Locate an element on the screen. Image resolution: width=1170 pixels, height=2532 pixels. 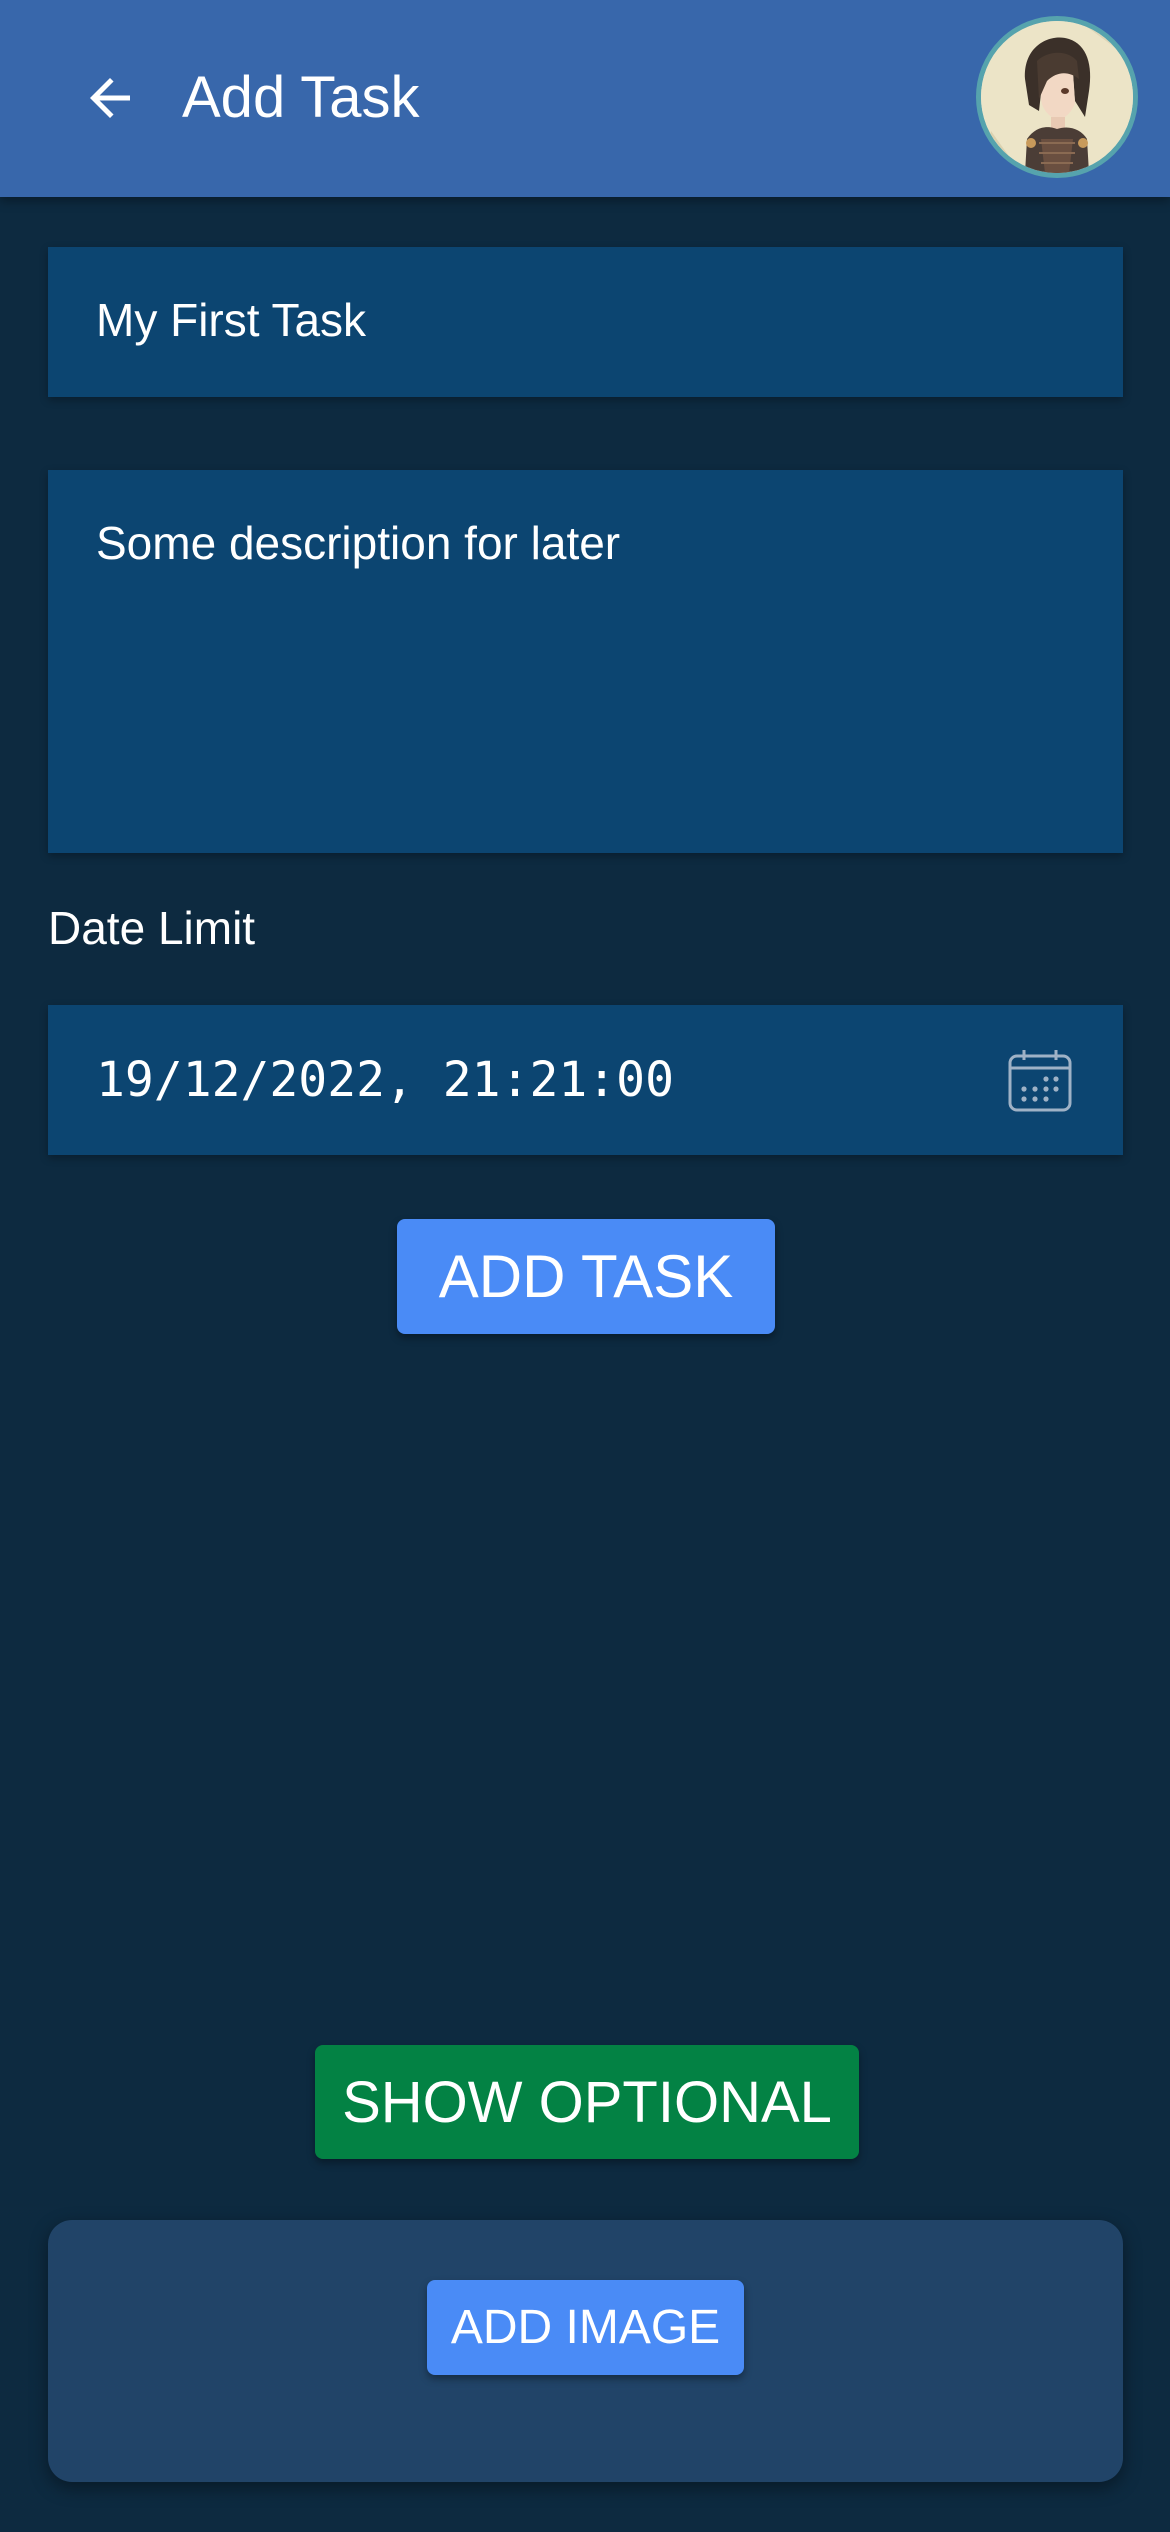
arrow-left-icon is located at coordinates (110, 98).